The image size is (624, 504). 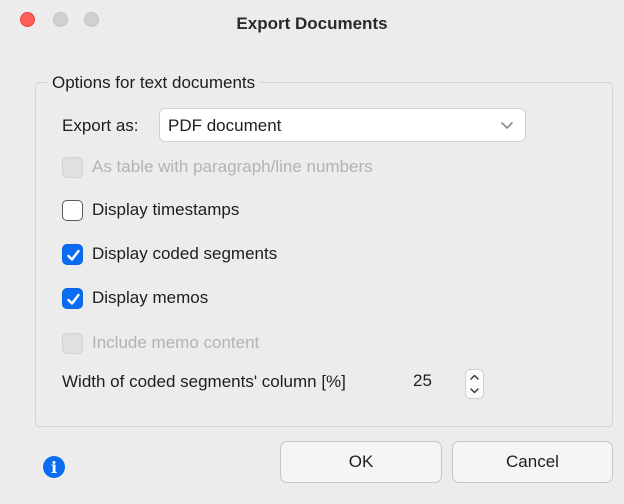 What do you see at coordinates (532, 462) in the screenshot?
I see `cancel-button: Cancel` at bounding box center [532, 462].